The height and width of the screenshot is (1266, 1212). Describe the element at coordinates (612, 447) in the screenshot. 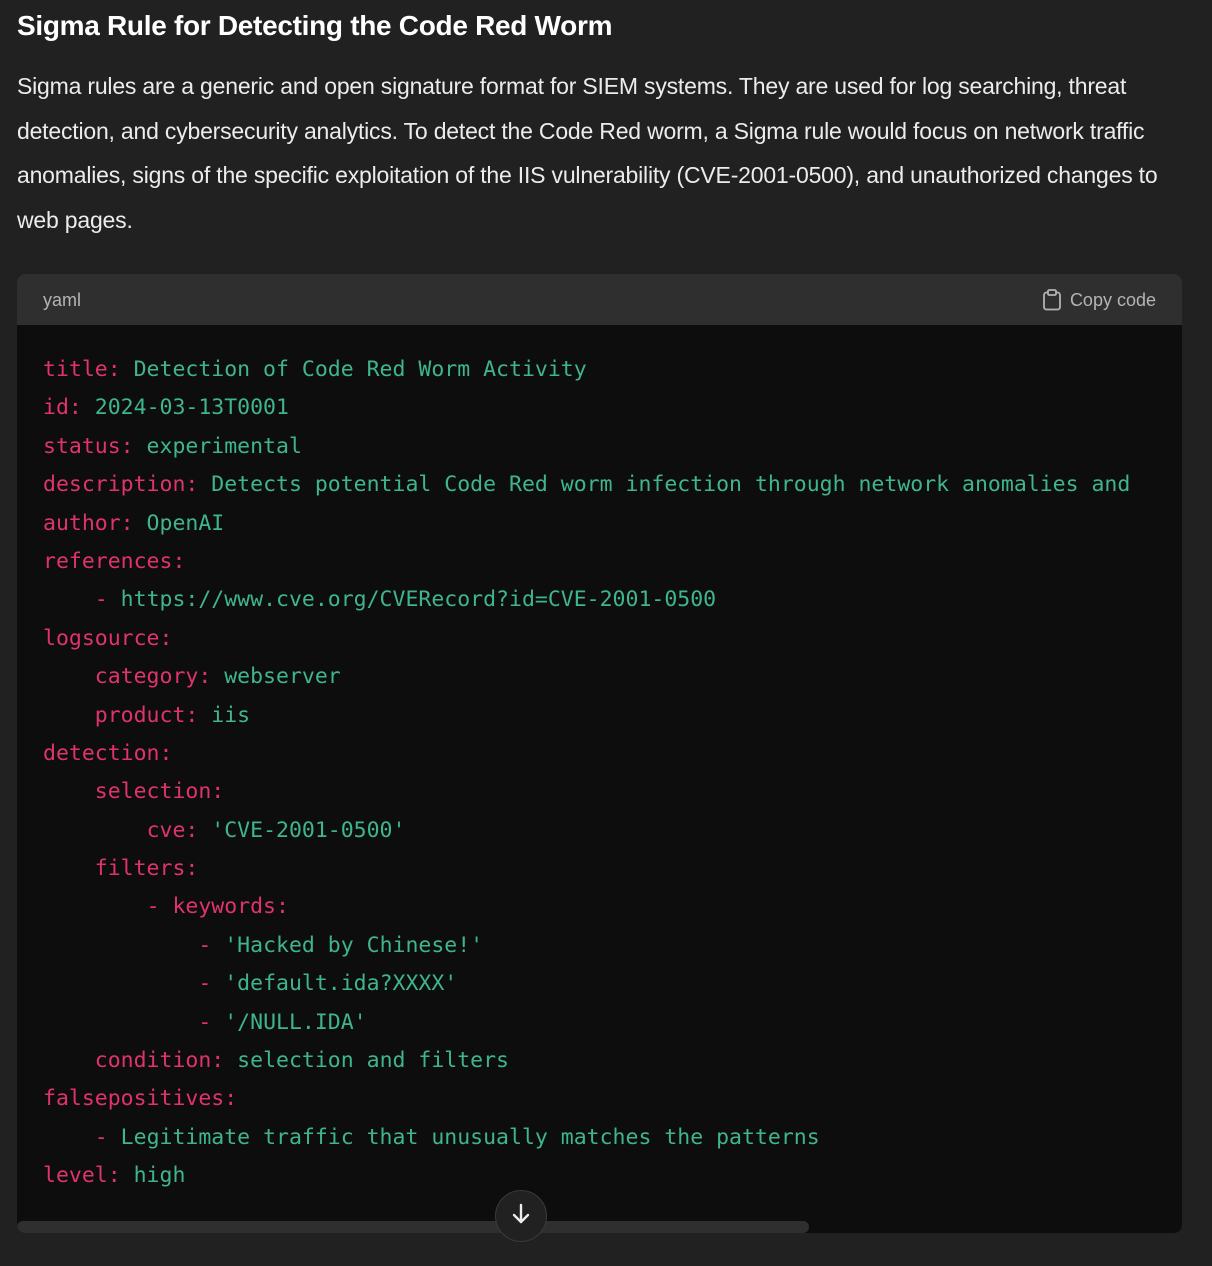

I see `code-line: status: experimental` at that location.